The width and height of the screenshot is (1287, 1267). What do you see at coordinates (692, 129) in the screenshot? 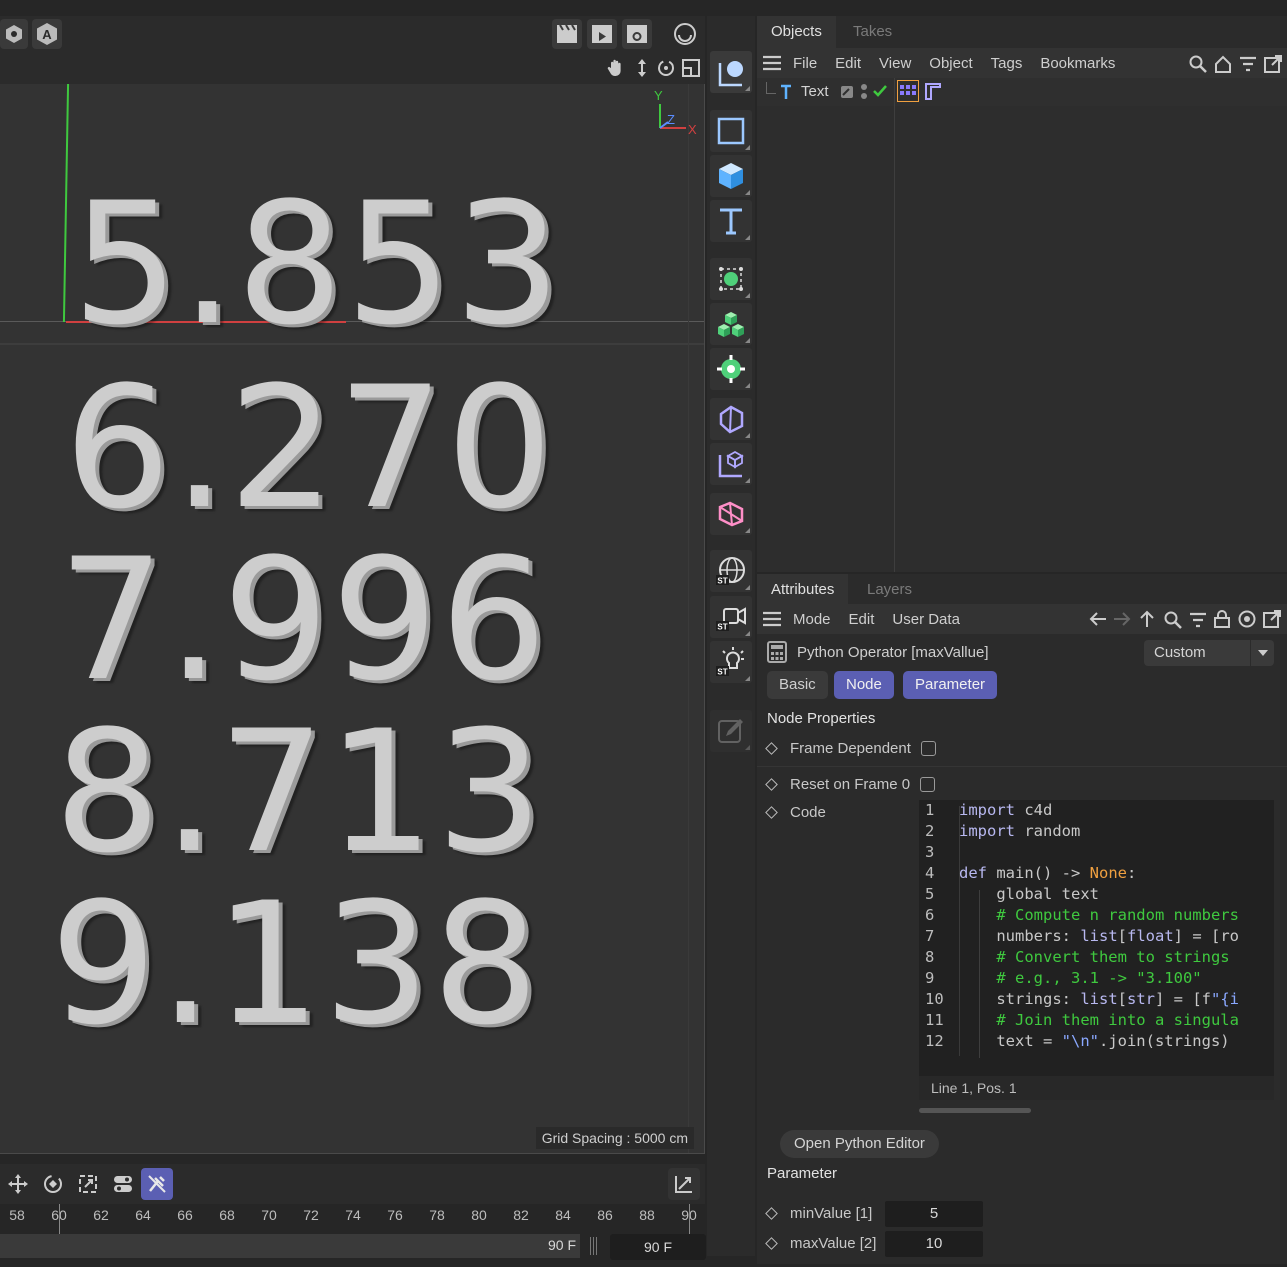
I see `axis-x-label: X` at bounding box center [692, 129].